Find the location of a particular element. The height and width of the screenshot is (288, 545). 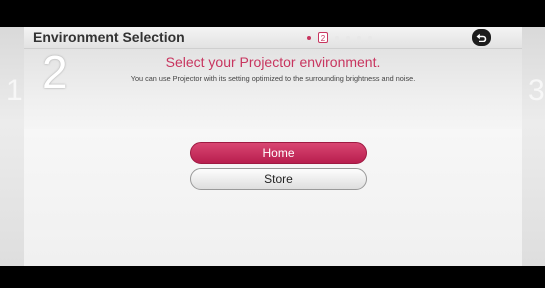

back-button is located at coordinates (481, 37).